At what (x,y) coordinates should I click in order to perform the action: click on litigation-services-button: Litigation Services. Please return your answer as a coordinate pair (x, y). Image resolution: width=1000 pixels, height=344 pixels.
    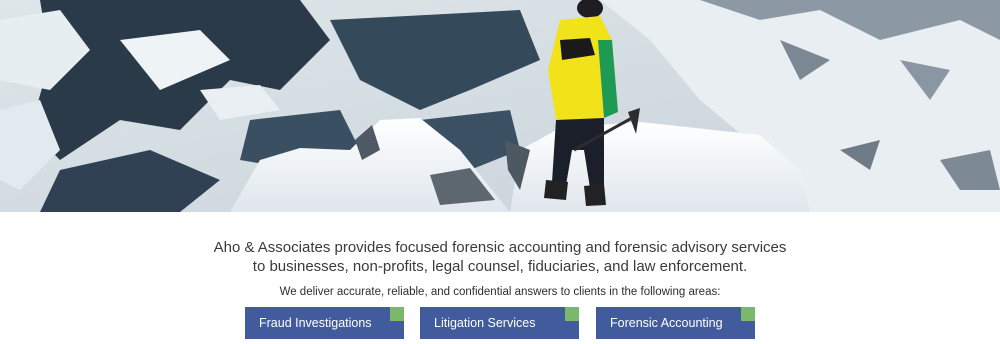
    Looking at the image, I should click on (499, 323).